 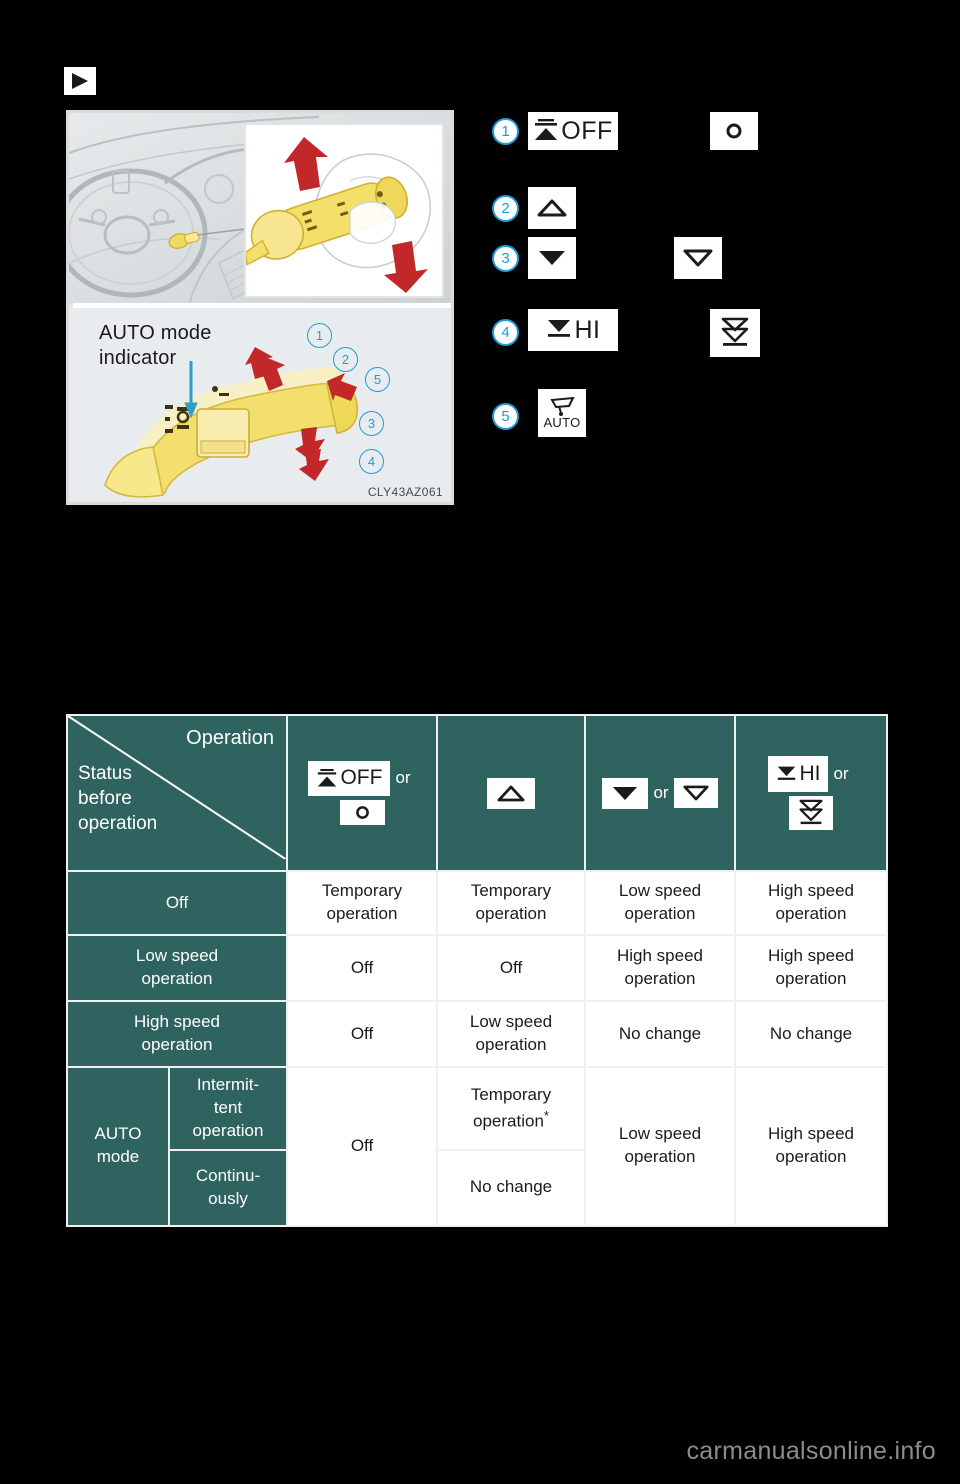 What do you see at coordinates (660, 903) in the screenshot?
I see `cell-off-col3: Low speed operation` at bounding box center [660, 903].